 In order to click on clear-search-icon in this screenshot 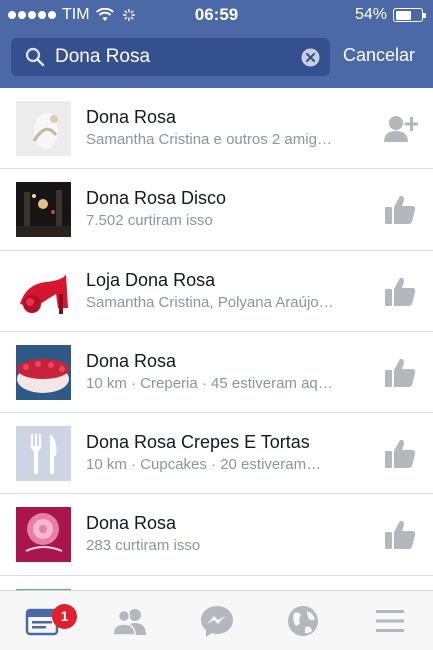, I will do `click(310, 57)`.